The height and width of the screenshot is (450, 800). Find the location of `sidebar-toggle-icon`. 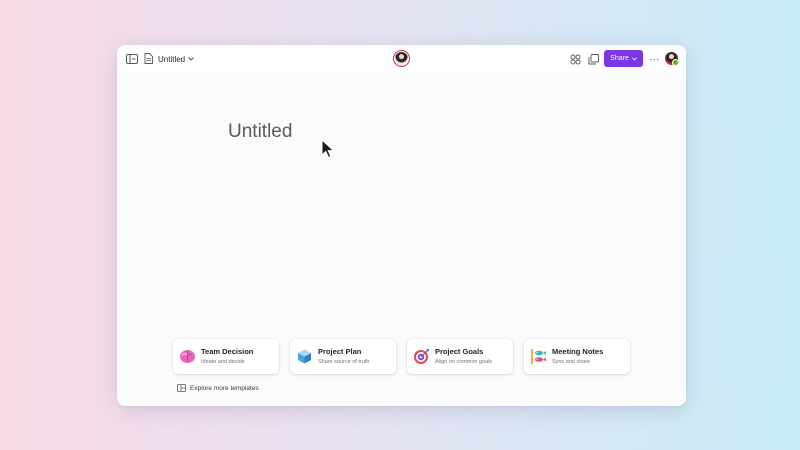

sidebar-toggle-icon is located at coordinates (132, 59).